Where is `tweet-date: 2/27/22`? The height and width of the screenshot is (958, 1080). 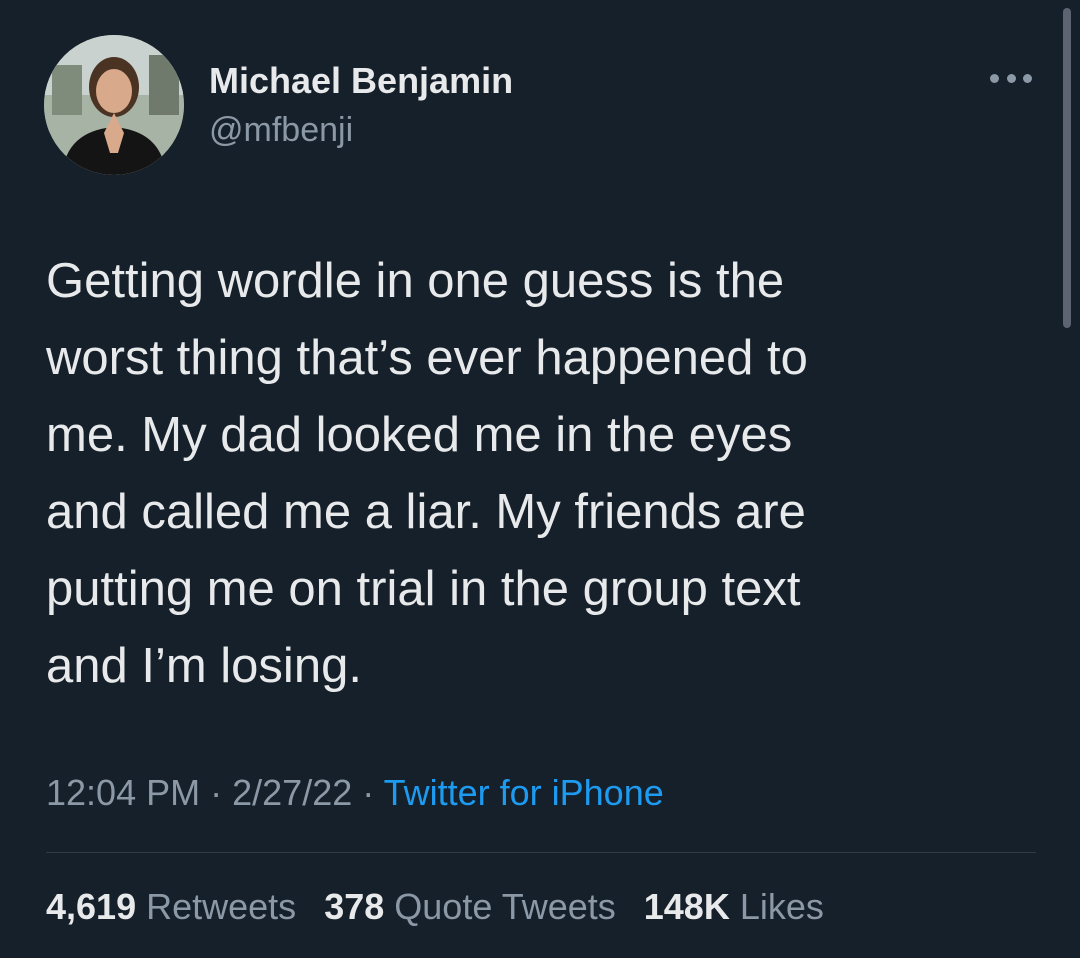 tweet-date: 2/27/22 is located at coordinates (292, 792).